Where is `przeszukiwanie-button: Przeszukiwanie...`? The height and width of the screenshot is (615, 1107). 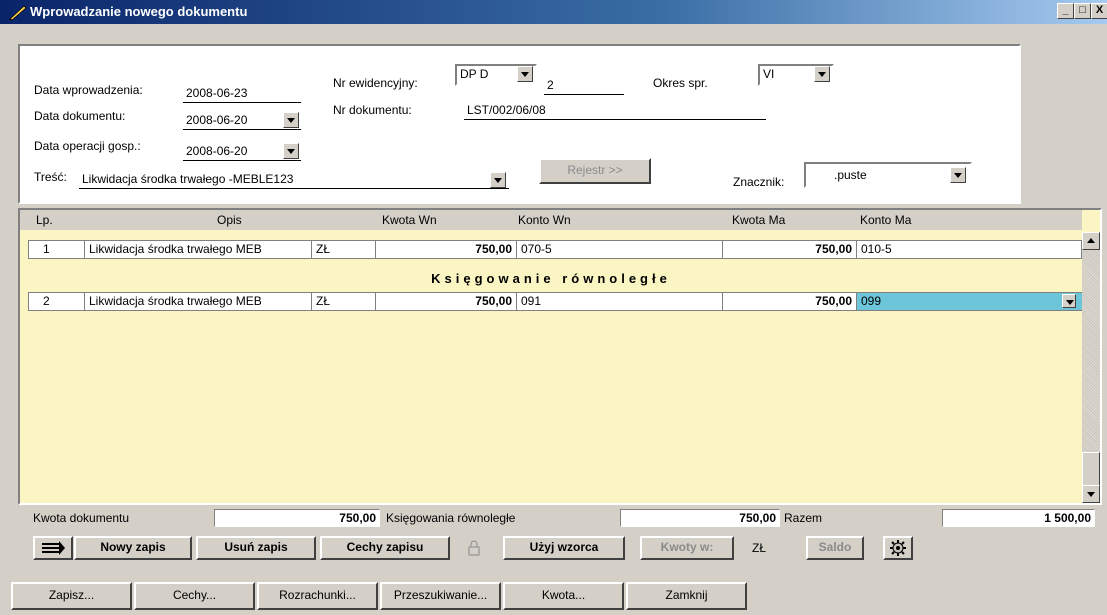
przeszukiwanie-button: Przeszukiwanie... is located at coordinates (440, 596).